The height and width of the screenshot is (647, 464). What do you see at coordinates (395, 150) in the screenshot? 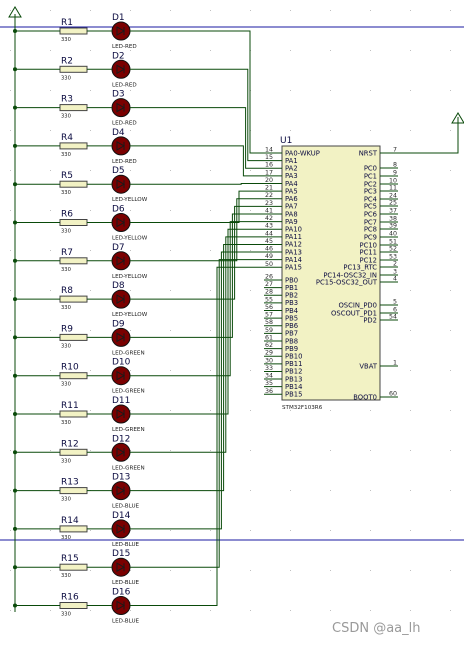
I see `mcu-pin-number: 7` at bounding box center [395, 150].